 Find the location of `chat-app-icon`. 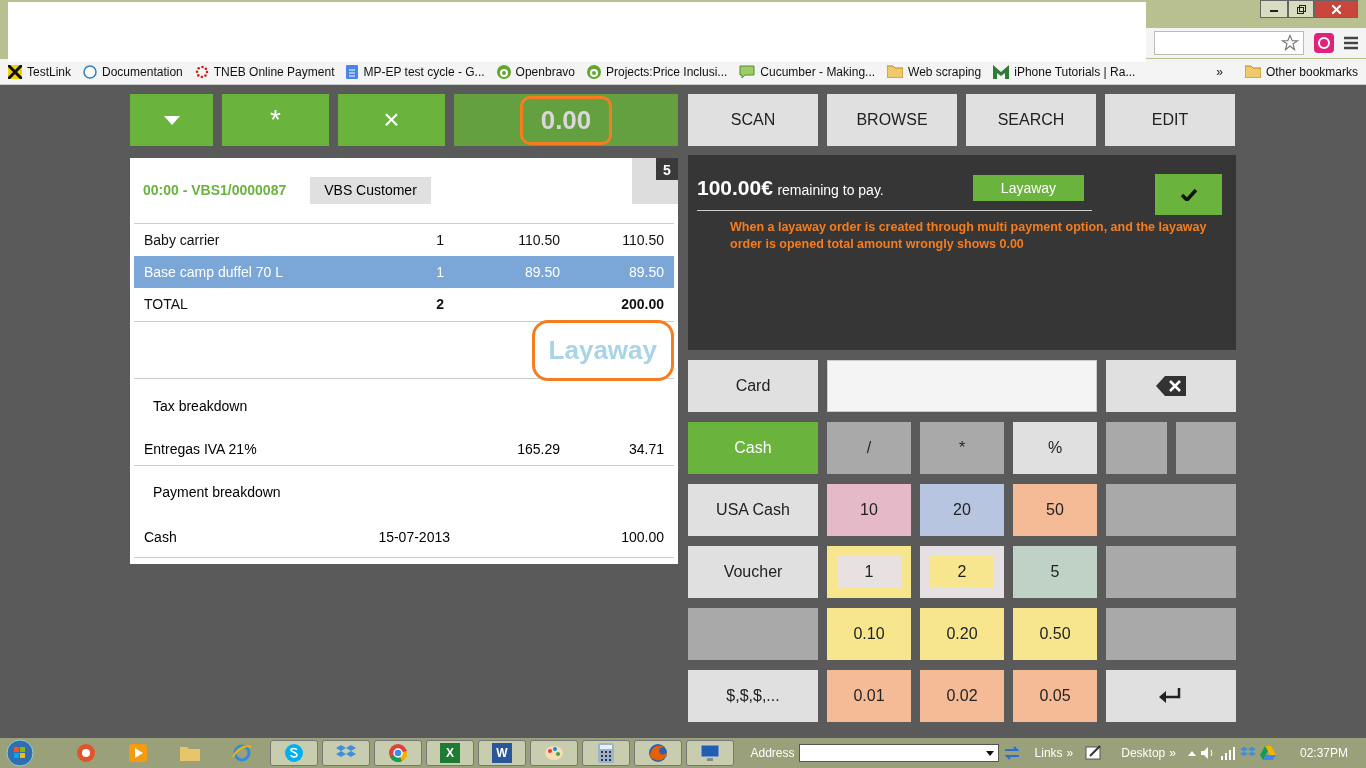

chat-app-icon is located at coordinates (294, 753).